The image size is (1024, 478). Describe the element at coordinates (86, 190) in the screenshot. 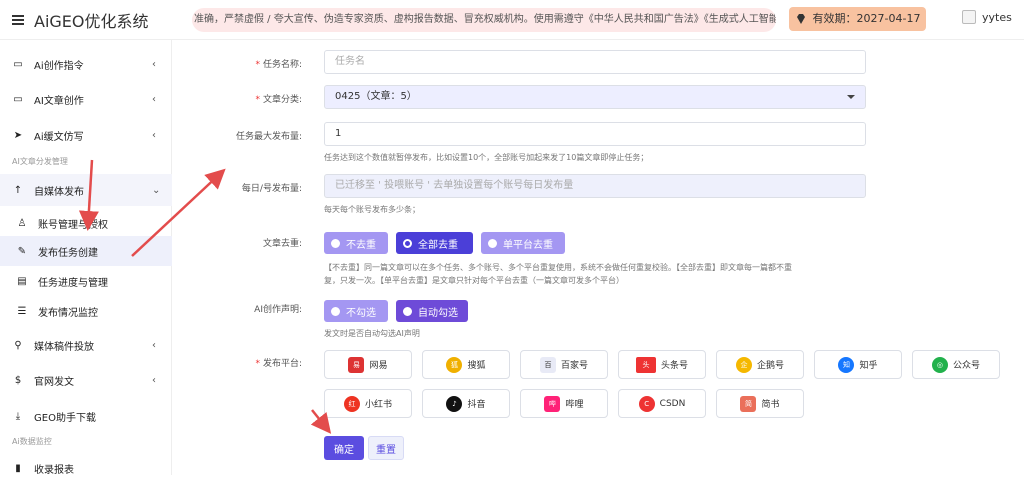

I see `sidebar-group-media-publish: ↑ 自媒体发布 ⌄` at that location.